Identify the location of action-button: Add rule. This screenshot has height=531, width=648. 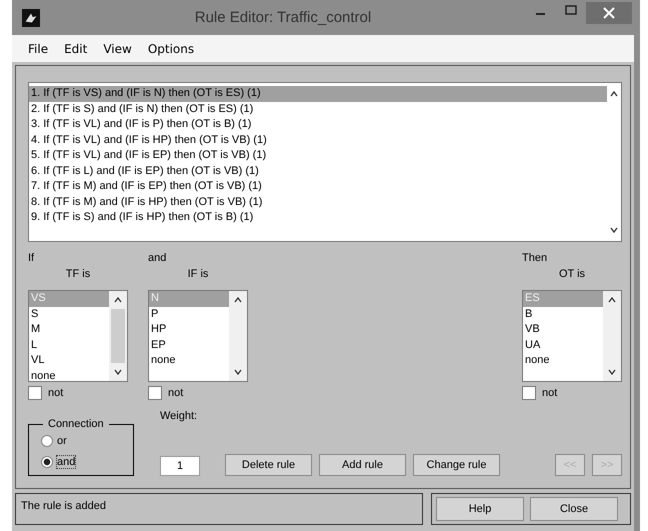
(362, 465).